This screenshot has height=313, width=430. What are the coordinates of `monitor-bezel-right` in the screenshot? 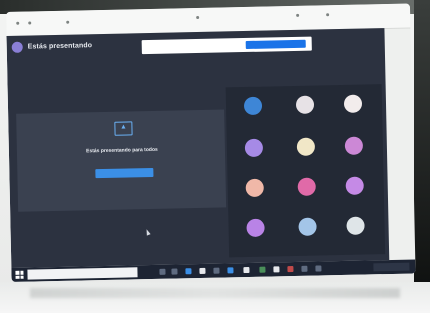 It's located at (422, 145).